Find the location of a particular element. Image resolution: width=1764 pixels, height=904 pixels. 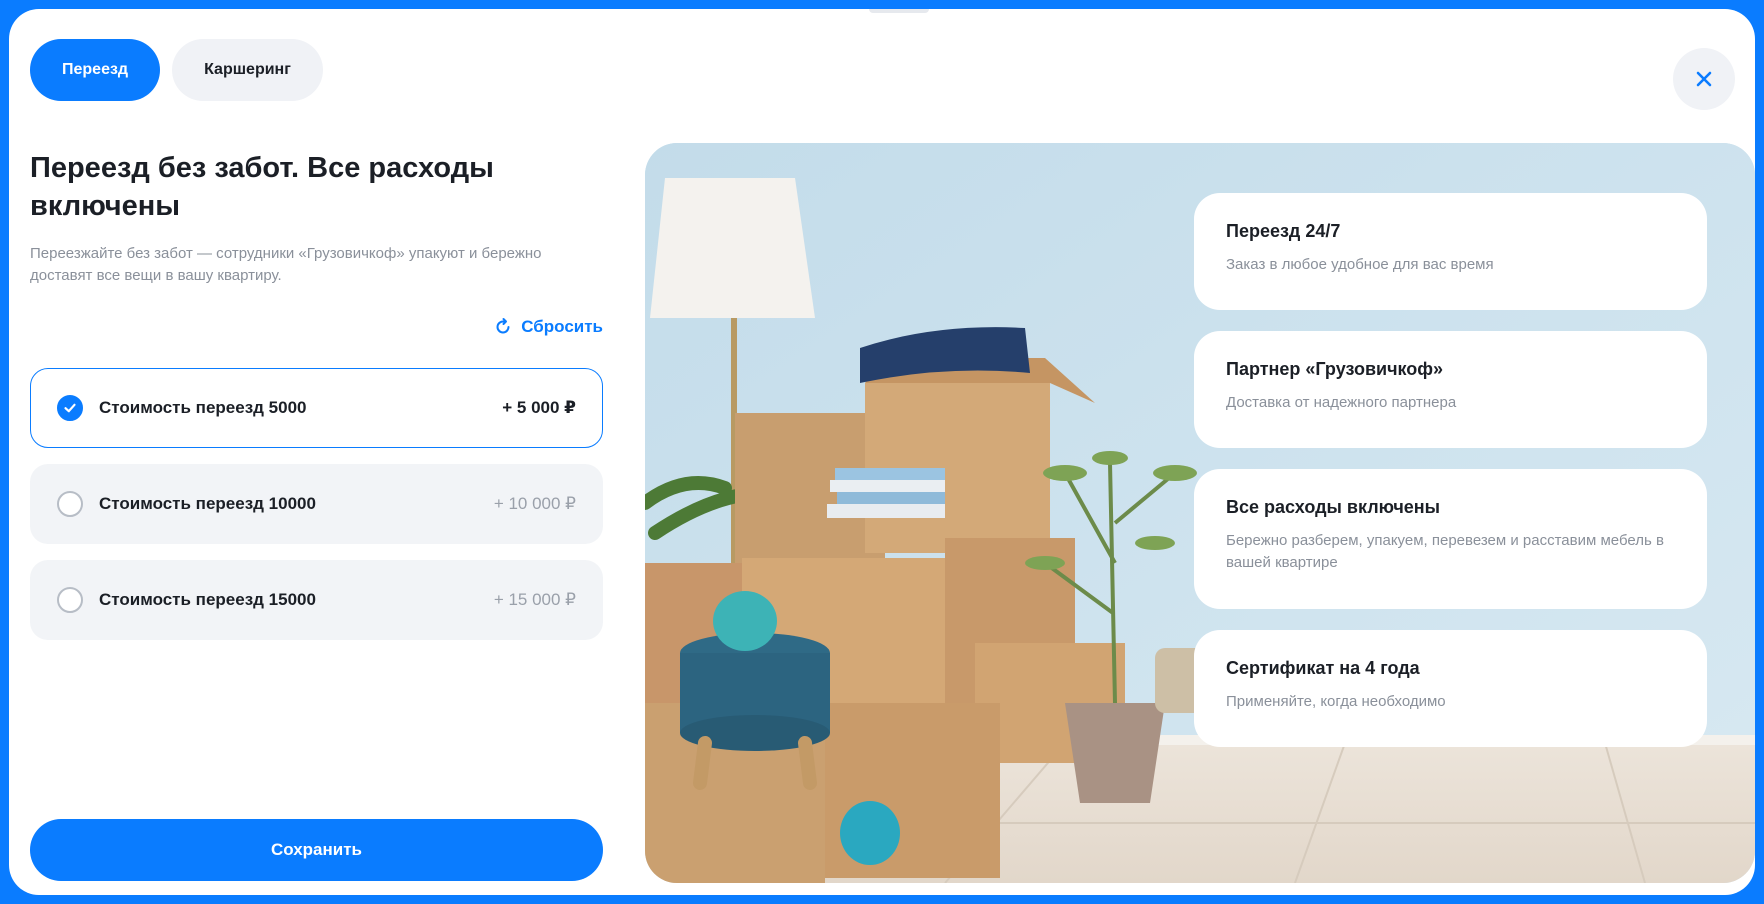

radio-checked is located at coordinates (70, 408).